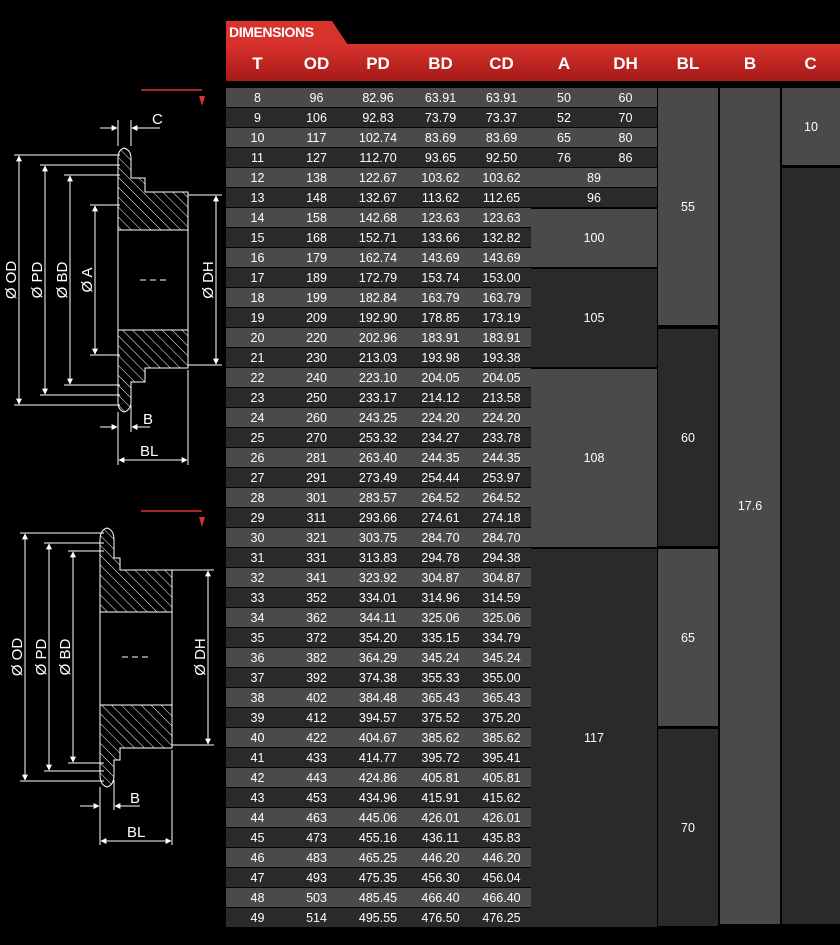 The width and height of the screenshot is (840, 945). Describe the element at coordinates (501, 498) in the screenshot. I see `cell-cd: 264.52` at that location.